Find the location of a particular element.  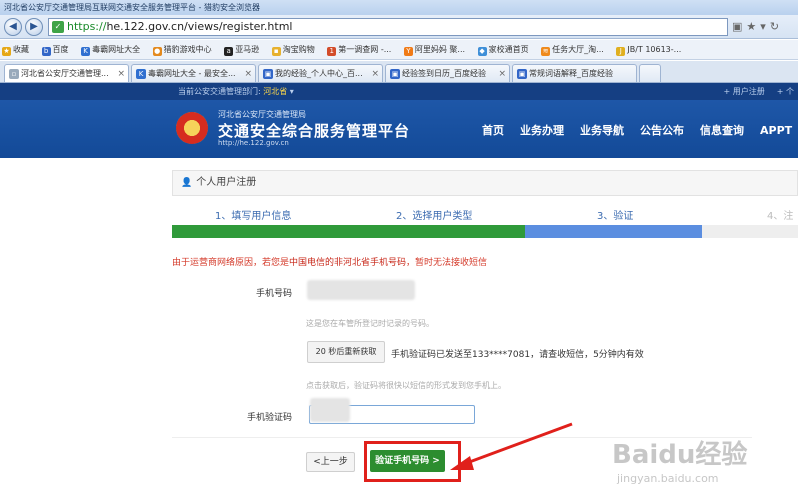

refresh-icon: ↻ is located at coordinates (774, 26).